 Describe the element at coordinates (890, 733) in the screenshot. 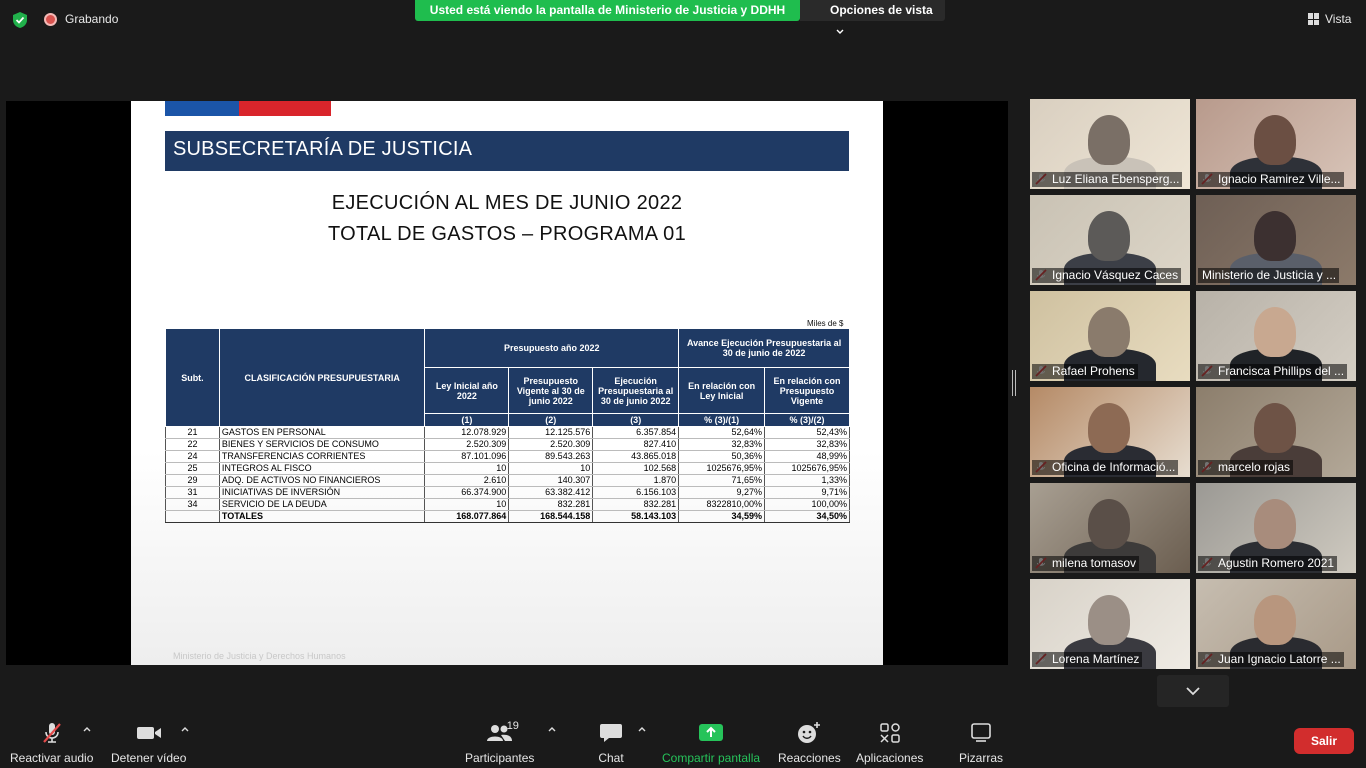

I see `apps-icon` at that location.